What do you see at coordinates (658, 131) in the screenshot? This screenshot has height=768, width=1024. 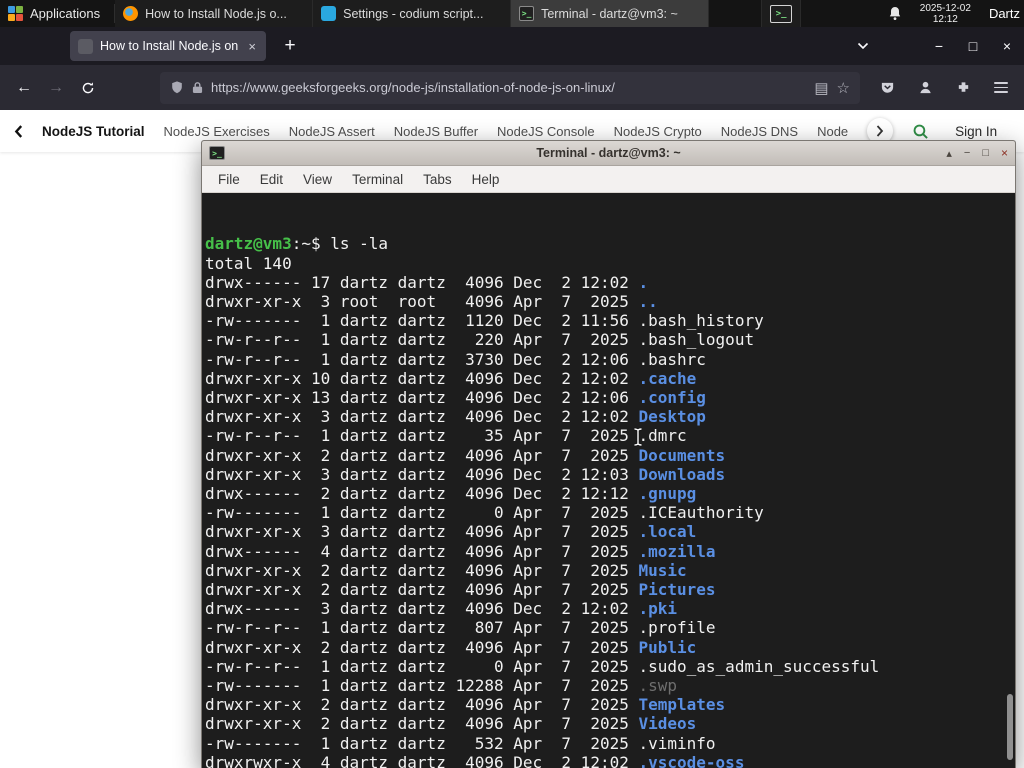 I see `nav-link-nodejs-crypto: NodeJS Crypto` at bounding box center [658, 131].